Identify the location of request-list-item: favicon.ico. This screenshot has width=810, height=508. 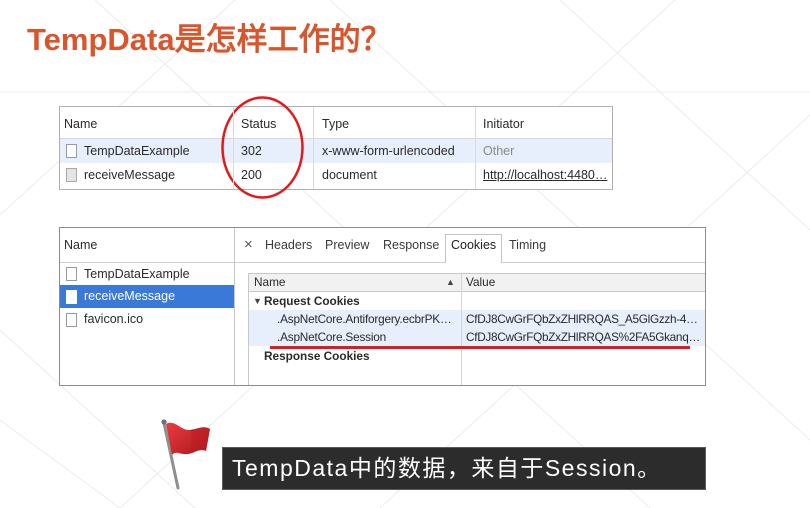
(147, 319).